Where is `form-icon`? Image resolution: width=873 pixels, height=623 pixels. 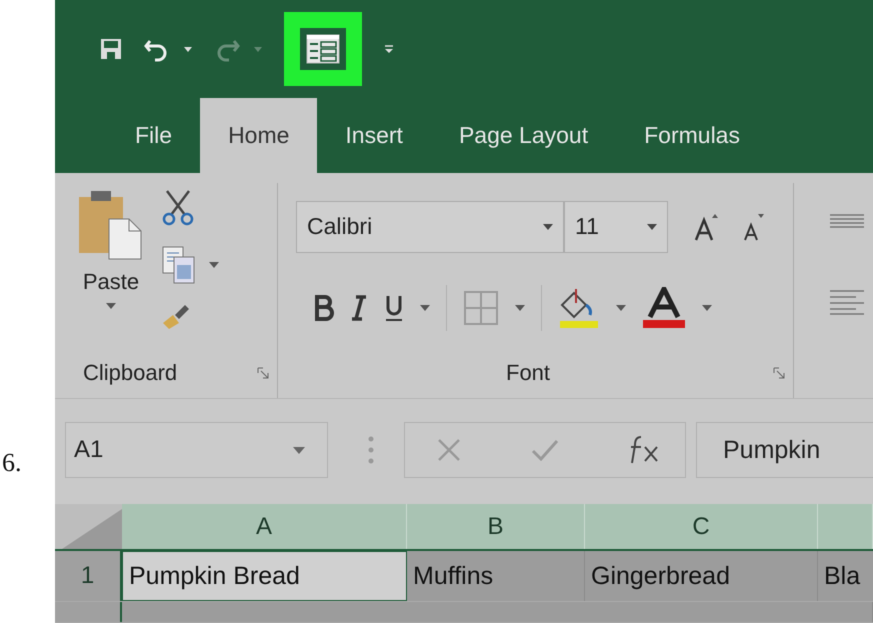
form-icon is located at coordinates (323, 49).